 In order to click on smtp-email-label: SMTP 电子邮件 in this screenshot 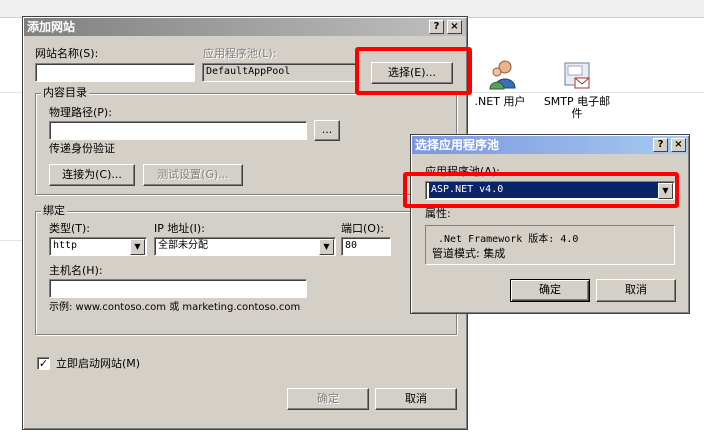, I will do `click(577, 107)`.